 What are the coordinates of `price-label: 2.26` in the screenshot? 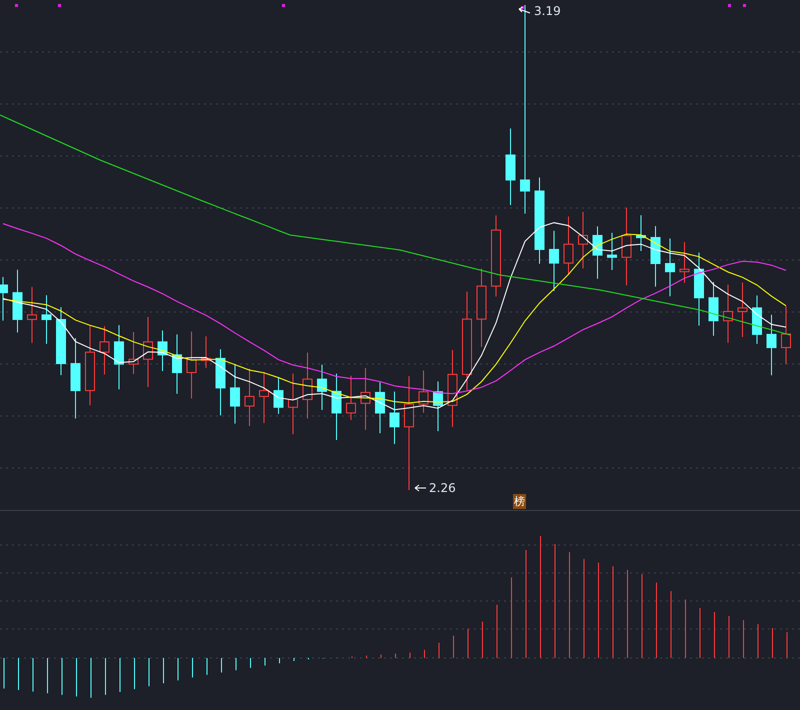 It's located at (442, 488).